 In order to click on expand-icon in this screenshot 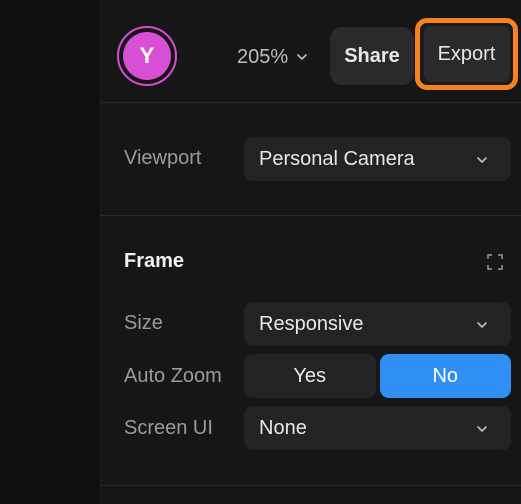, I will do `click(495, 262)`.